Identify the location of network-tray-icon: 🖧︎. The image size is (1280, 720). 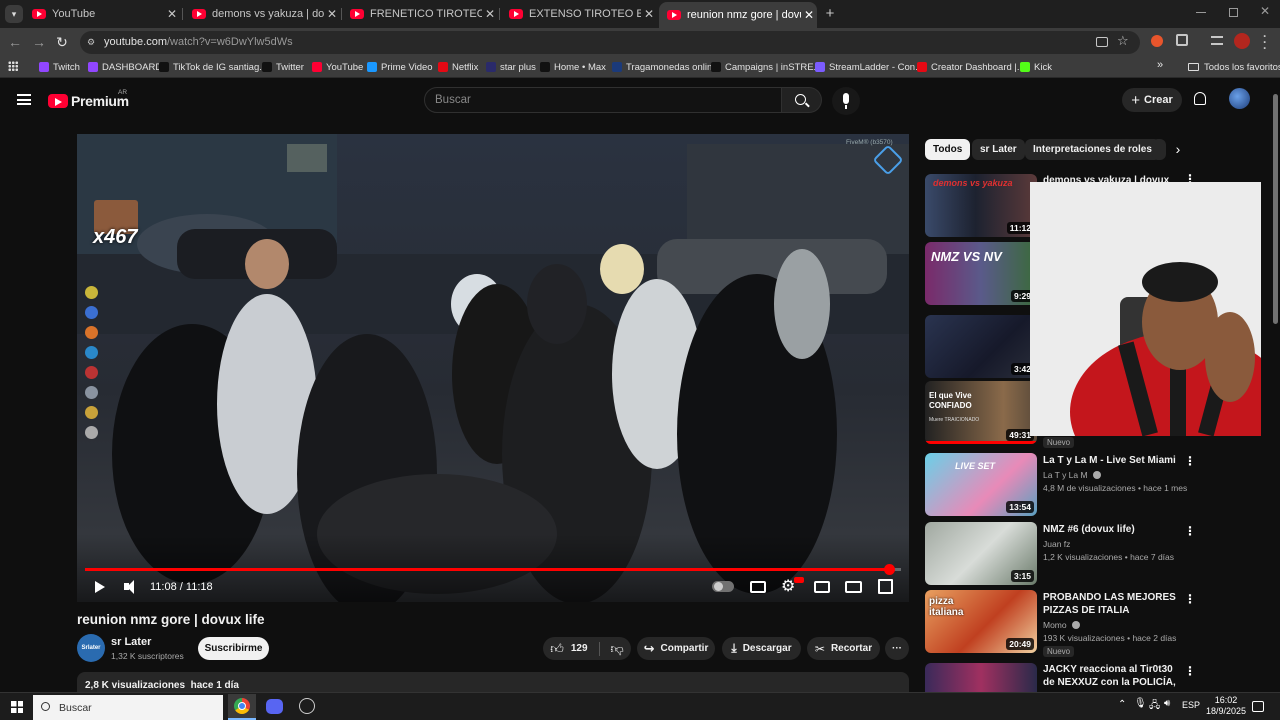
(1154, 706).